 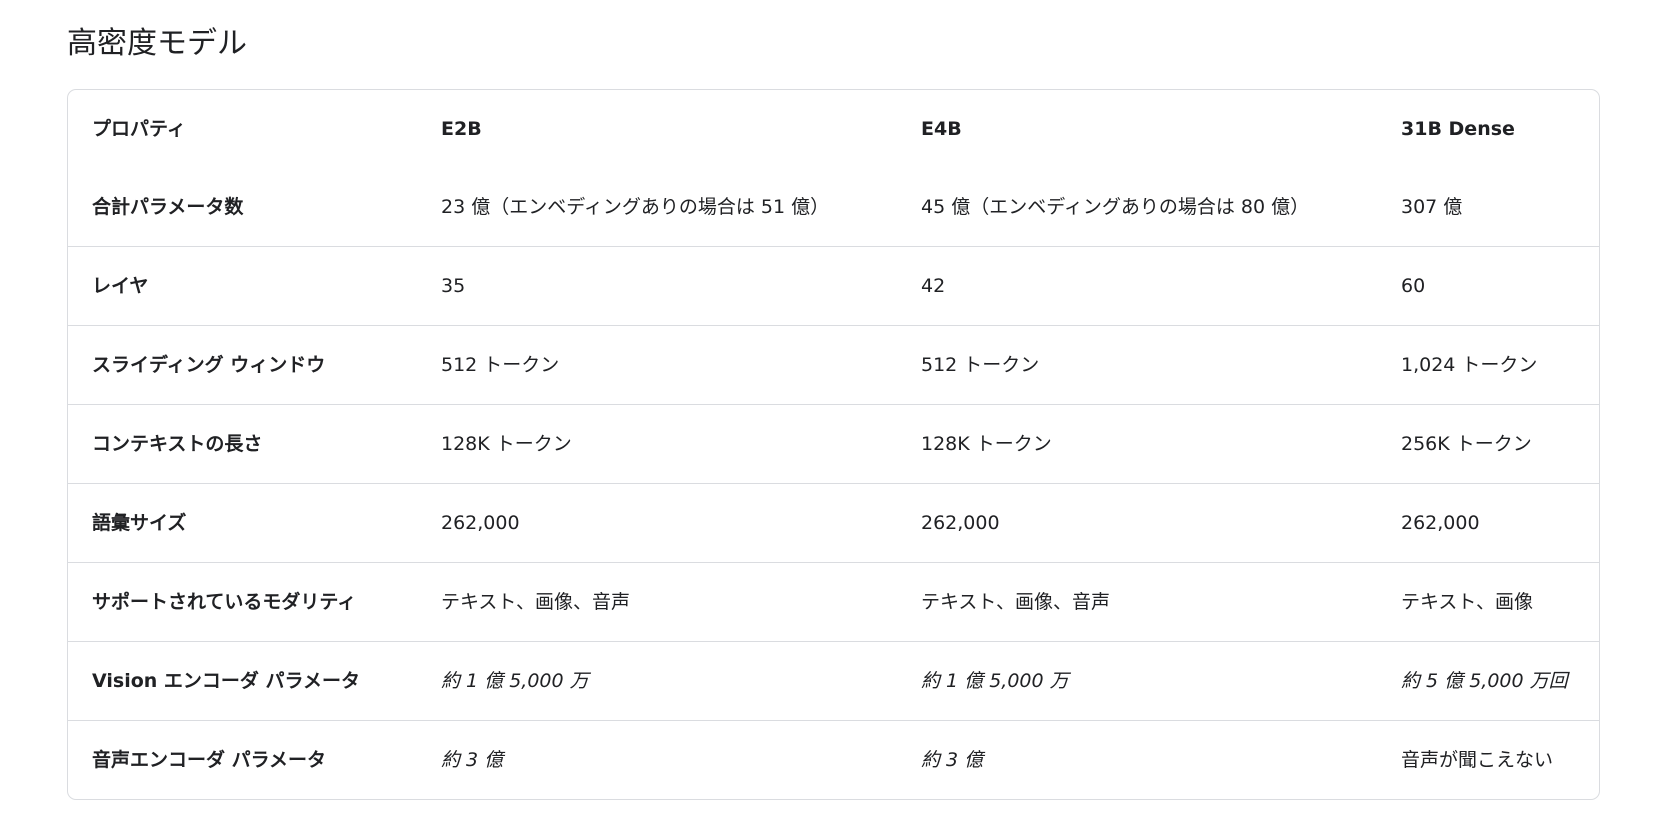 I want to click on table-row: レイヤ 35 42 60, so click(x=833, y=286).